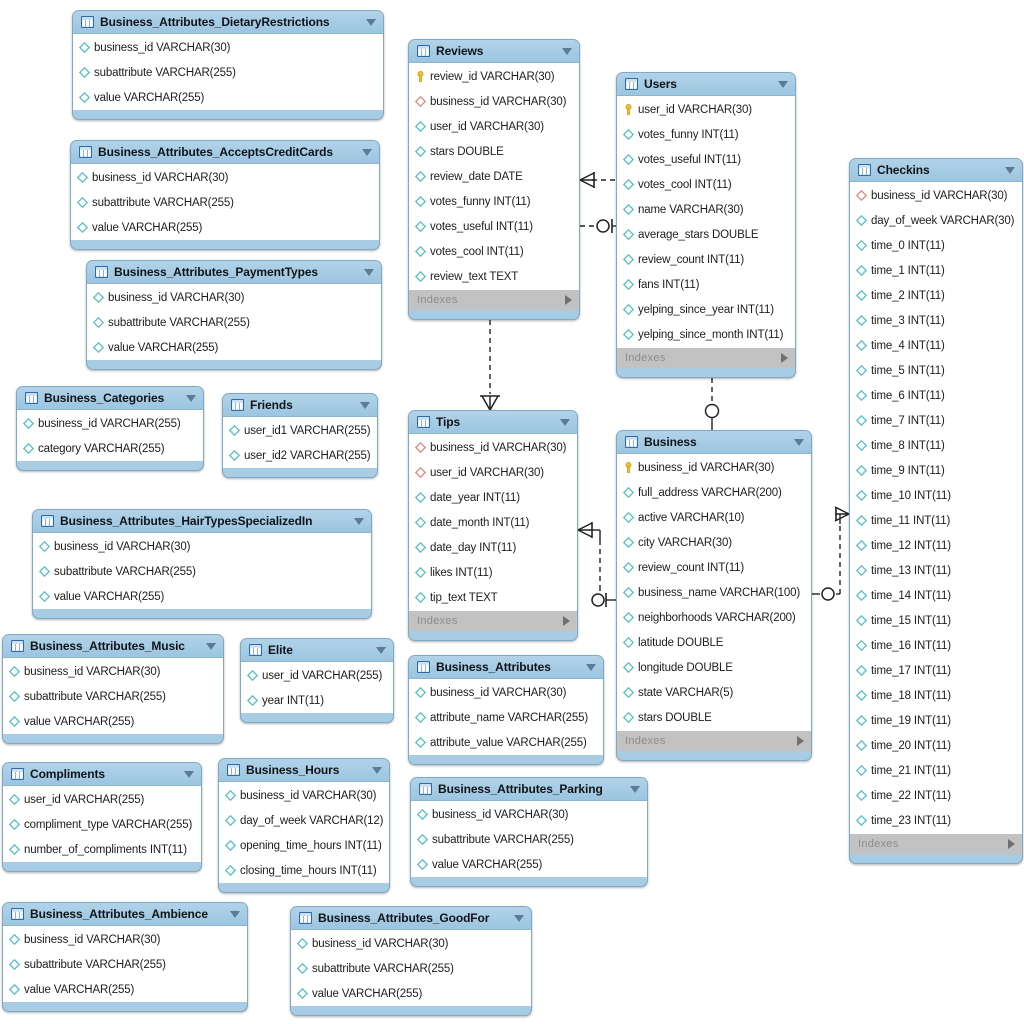  Describe the element at coordinates (714, 542) in the screenshot. I see `column-row: city VARCHAR(30)` at that location.